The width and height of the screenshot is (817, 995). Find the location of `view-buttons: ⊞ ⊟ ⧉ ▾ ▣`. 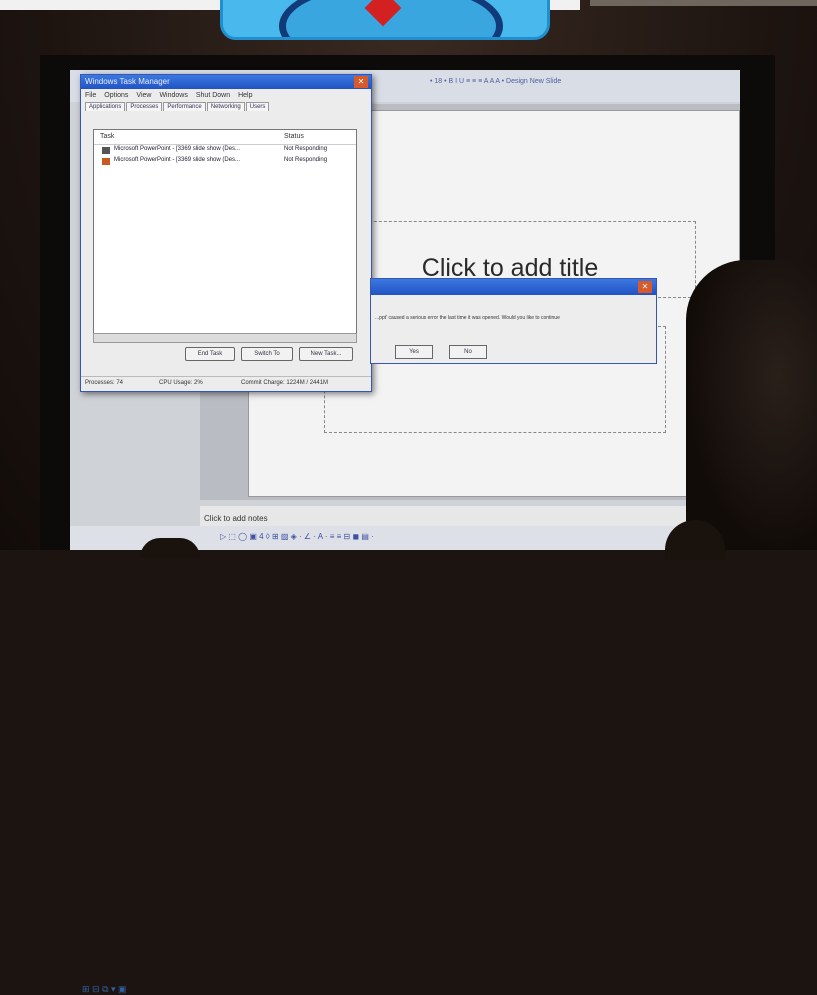

view-buttons: ⊞ ⊟ ⧉ ▾ ▣ is located at coordinates (104, 989).